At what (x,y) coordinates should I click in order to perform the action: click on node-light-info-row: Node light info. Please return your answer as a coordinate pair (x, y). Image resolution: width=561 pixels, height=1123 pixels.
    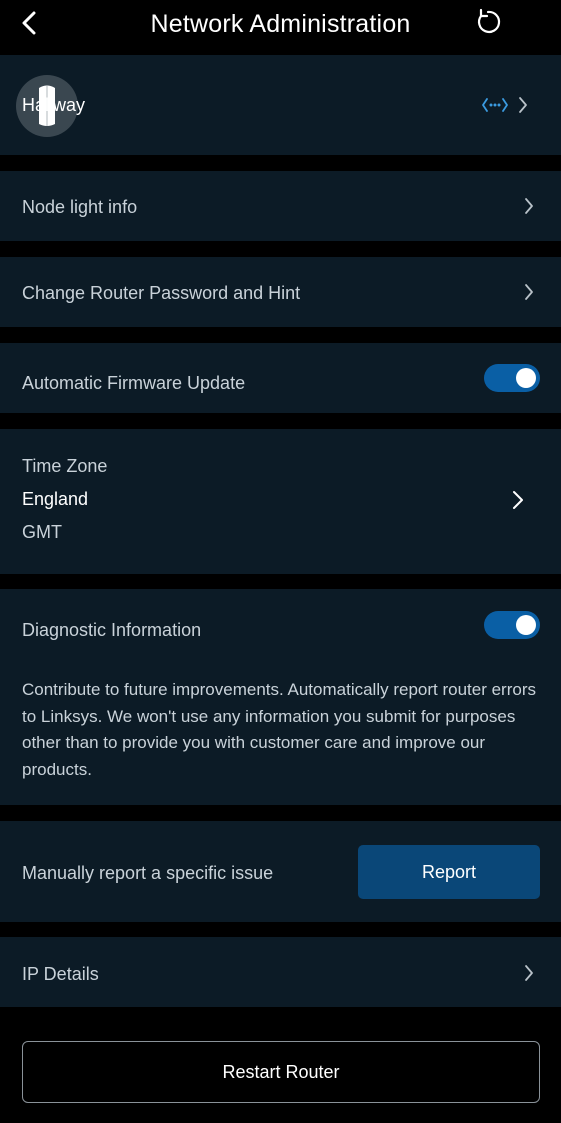
    Looking at the image, I should click on (280, 206).